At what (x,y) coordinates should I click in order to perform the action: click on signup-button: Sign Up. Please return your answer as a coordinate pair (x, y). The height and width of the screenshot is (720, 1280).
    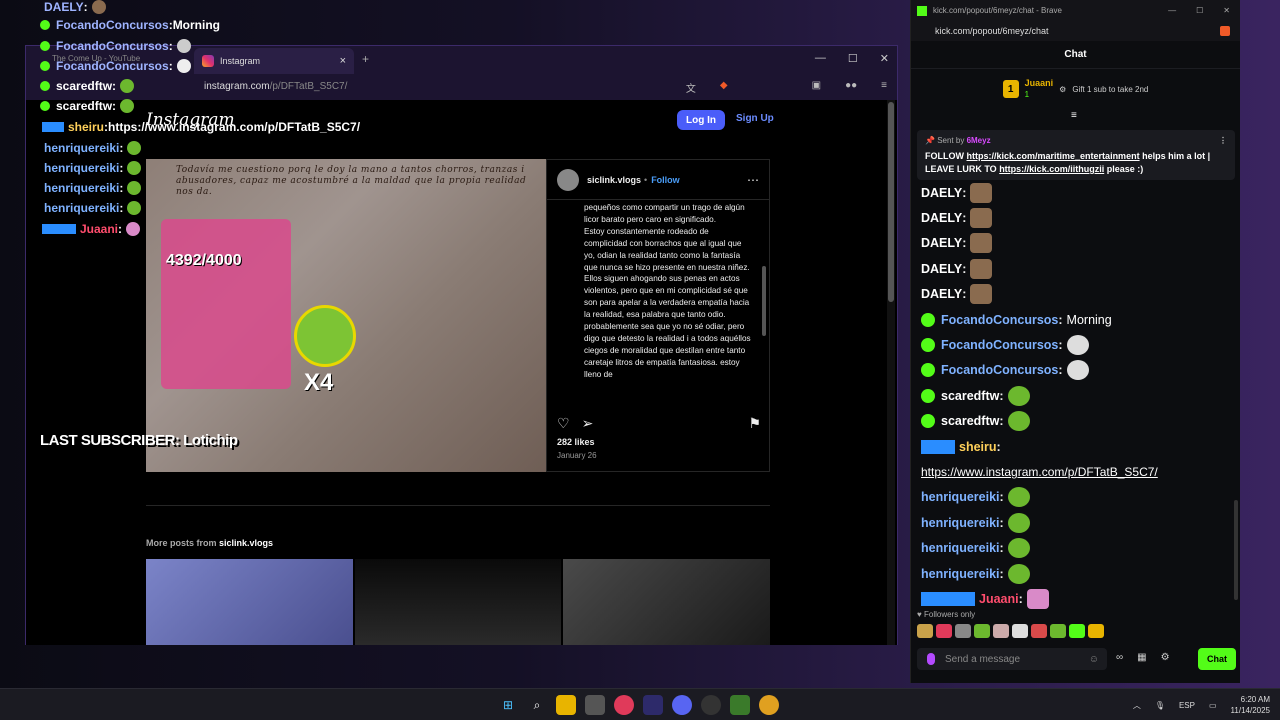
    Looking at the image, I should click on (755, 118).